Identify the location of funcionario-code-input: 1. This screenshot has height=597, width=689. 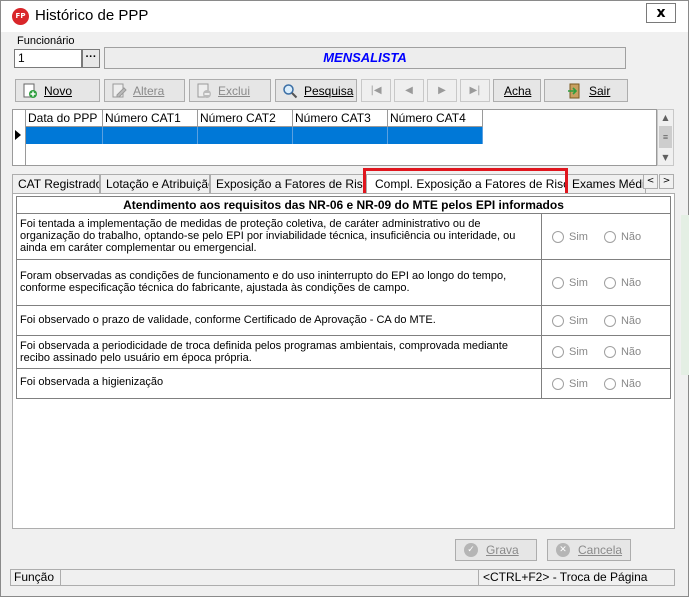
(48, 58).